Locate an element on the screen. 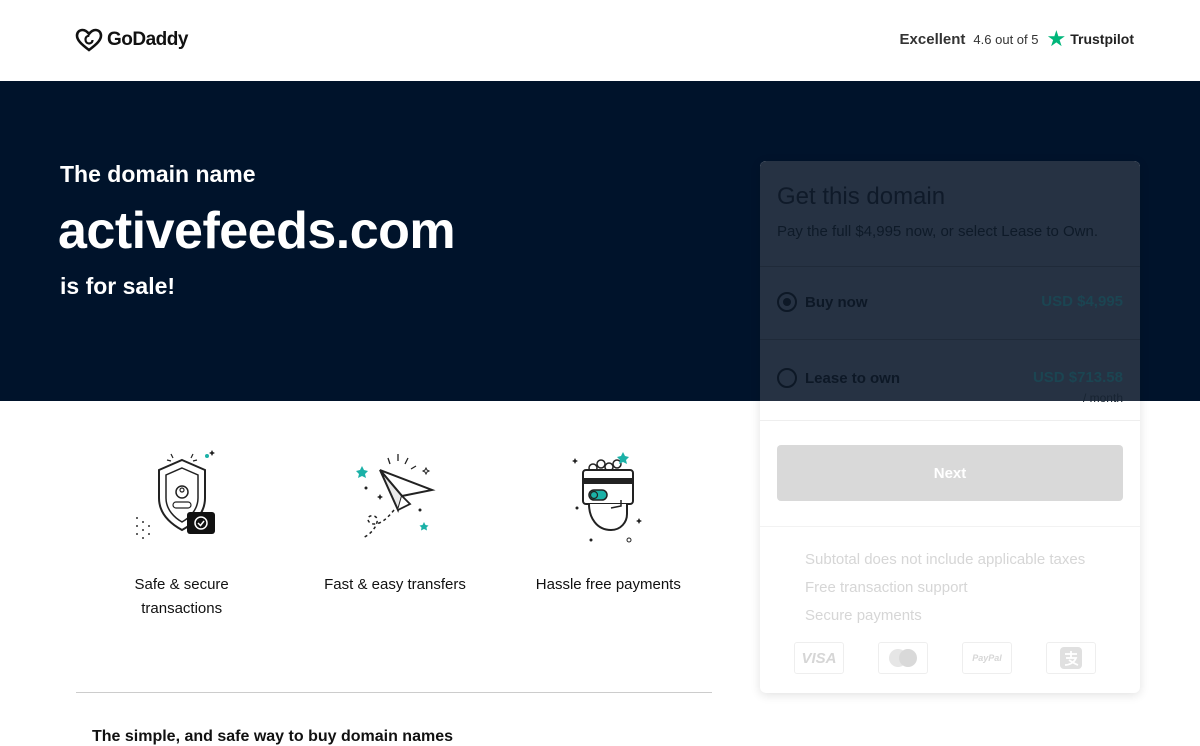 The height and width of the screenshot is (746, 1200). feature-label-fast: Fast & easy transfers is located at coordinates (395, 584).